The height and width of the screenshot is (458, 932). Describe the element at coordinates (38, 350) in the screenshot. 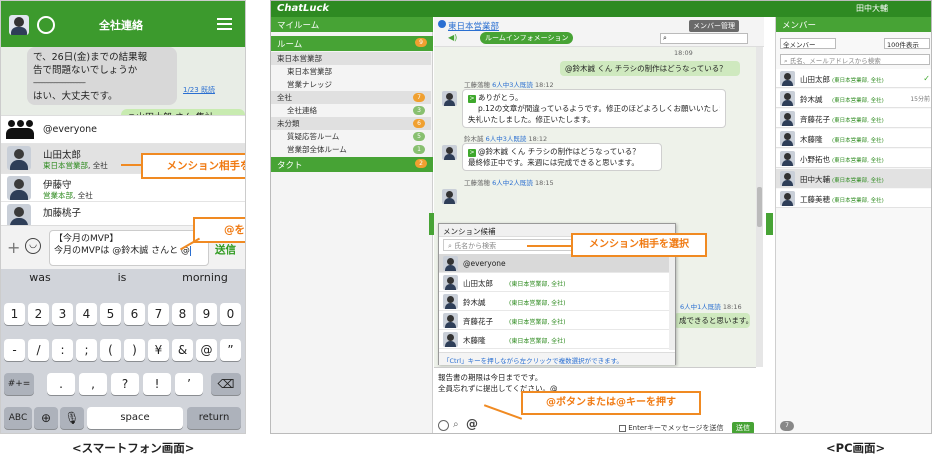

I see `key: /` at that location.